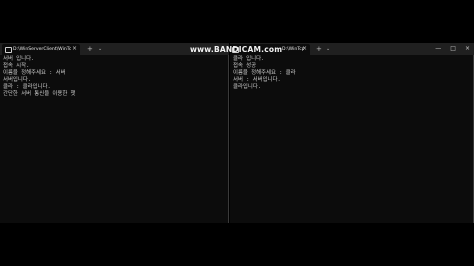 This screenshot has height=266, width=474. Describe the element at coordinates (16, 66) in the screenshot. I see `console-line: 접속 시작.` at that location.